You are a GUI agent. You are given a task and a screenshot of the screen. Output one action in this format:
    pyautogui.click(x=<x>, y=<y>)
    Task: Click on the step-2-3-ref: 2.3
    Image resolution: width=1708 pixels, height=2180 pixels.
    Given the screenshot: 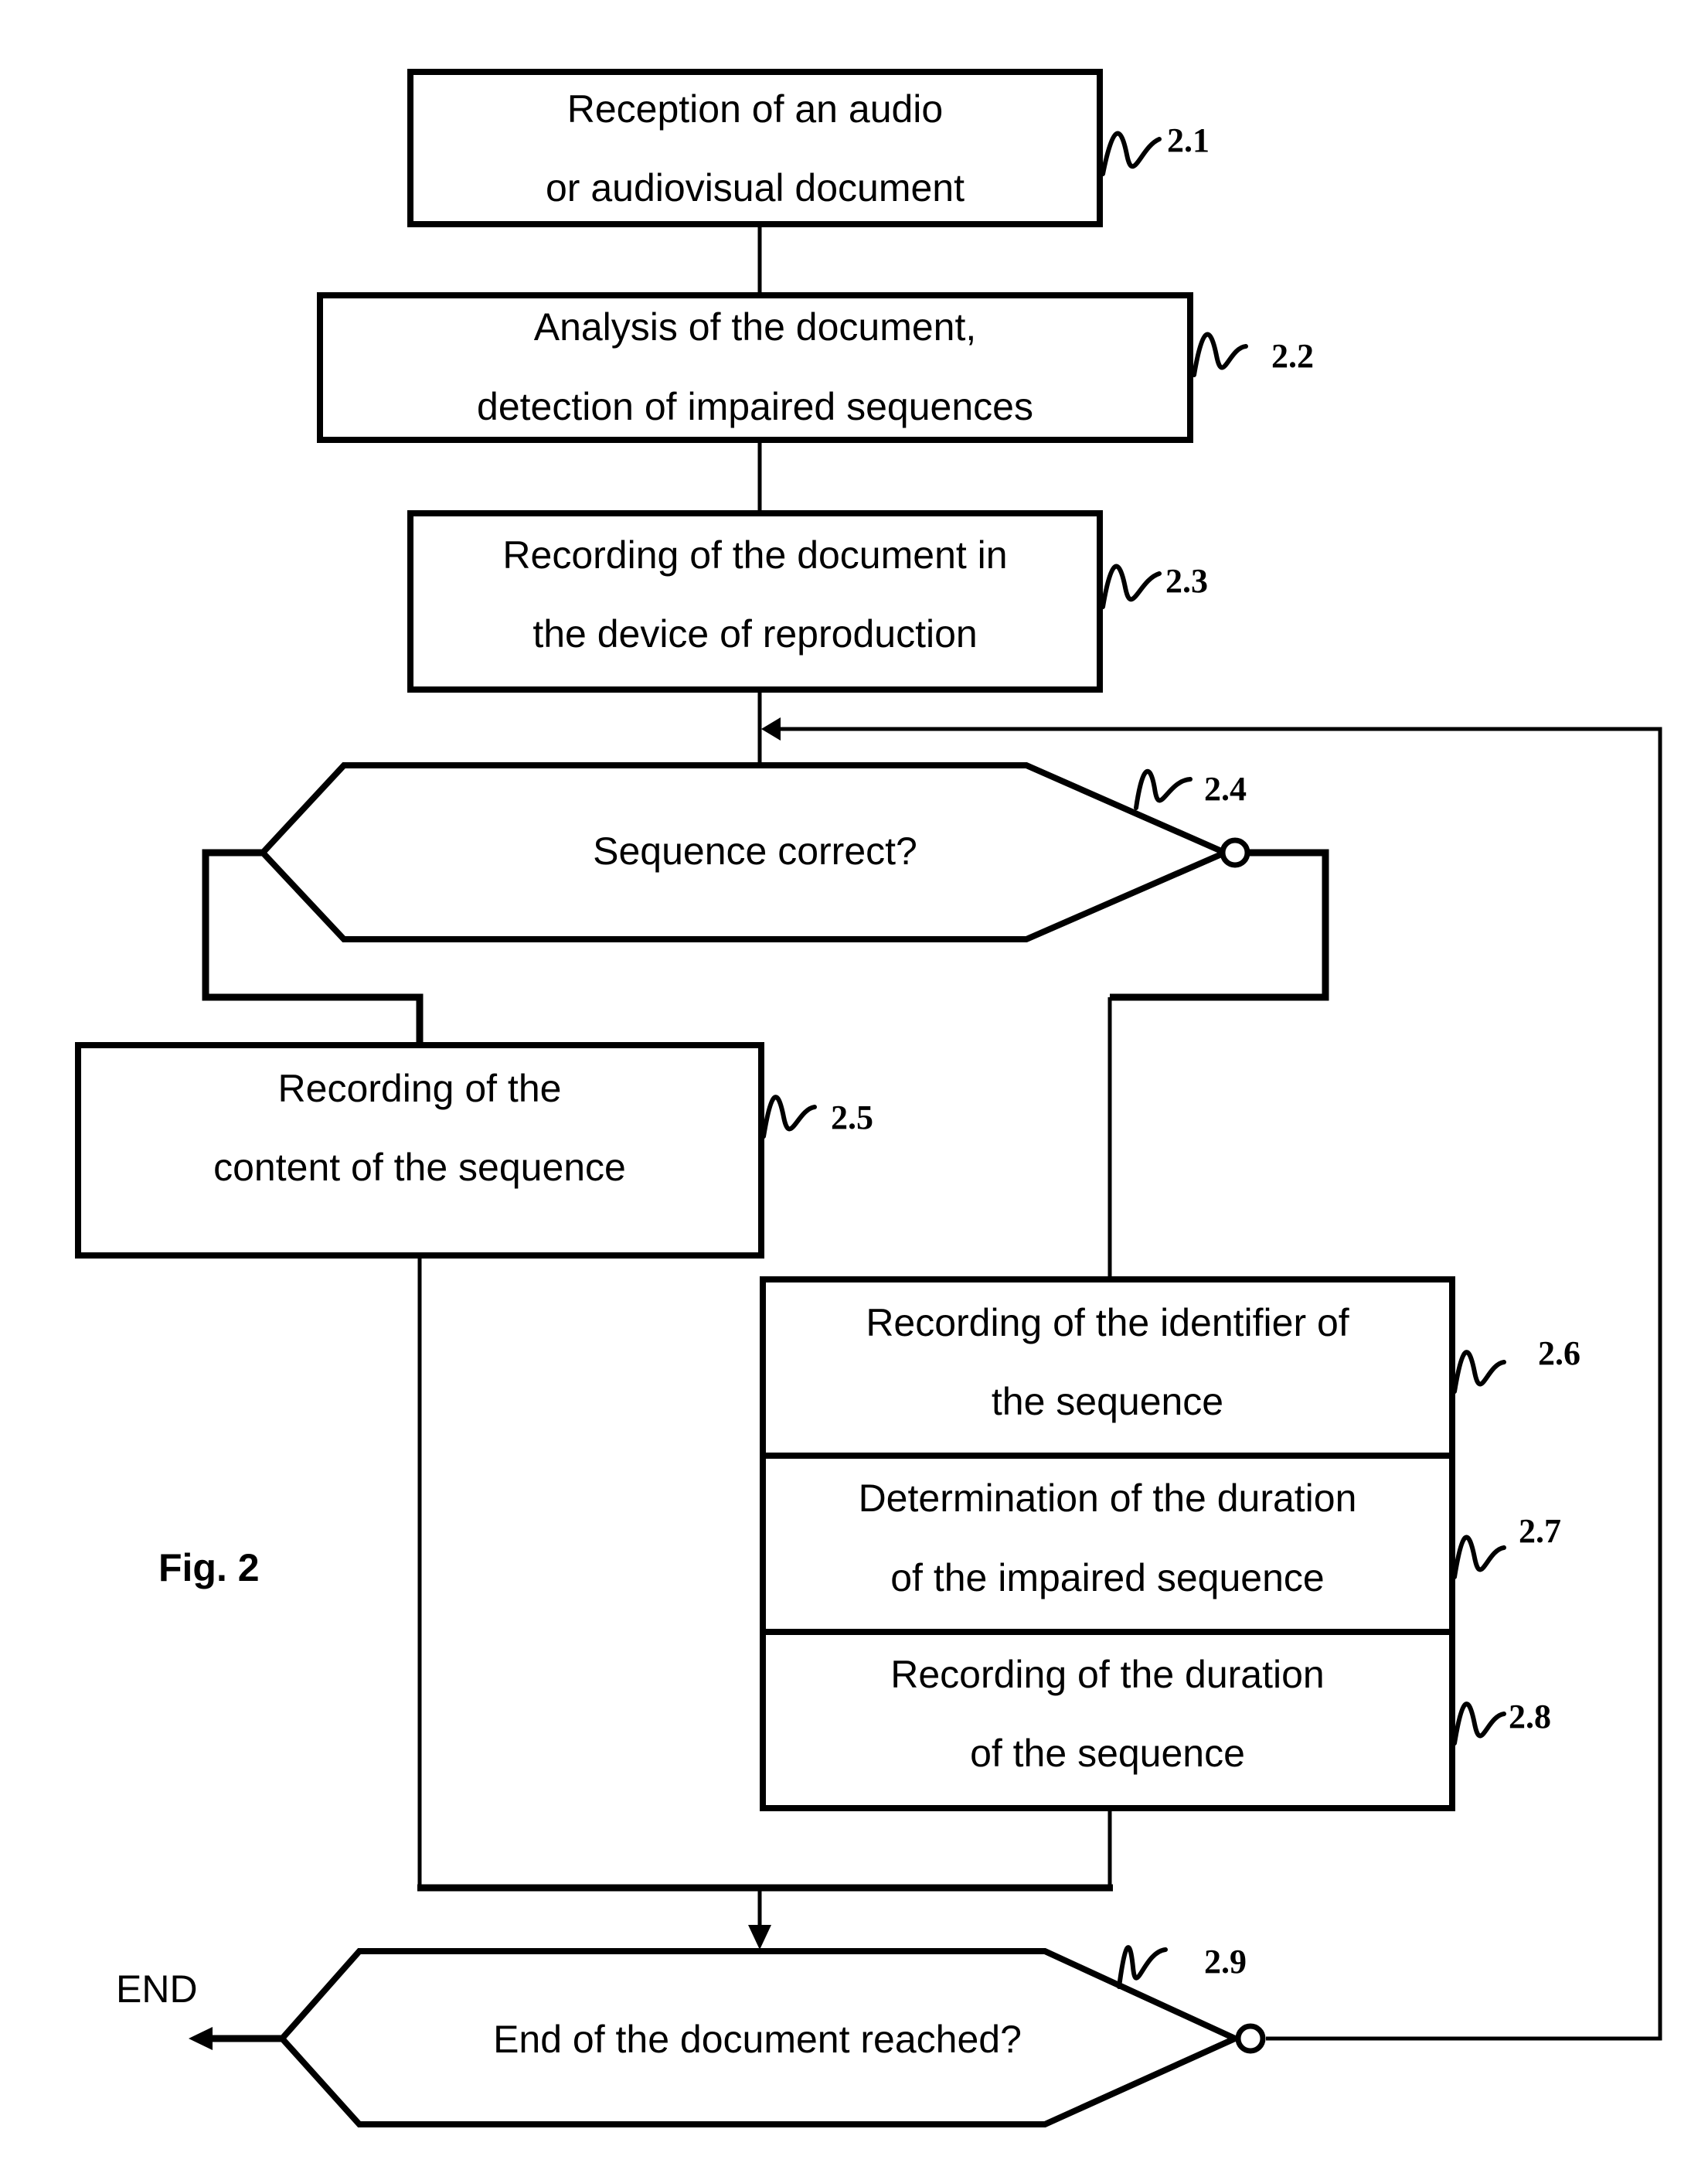 What is the action you would take?
    pyautogui.click(x=1186, y=581)
    